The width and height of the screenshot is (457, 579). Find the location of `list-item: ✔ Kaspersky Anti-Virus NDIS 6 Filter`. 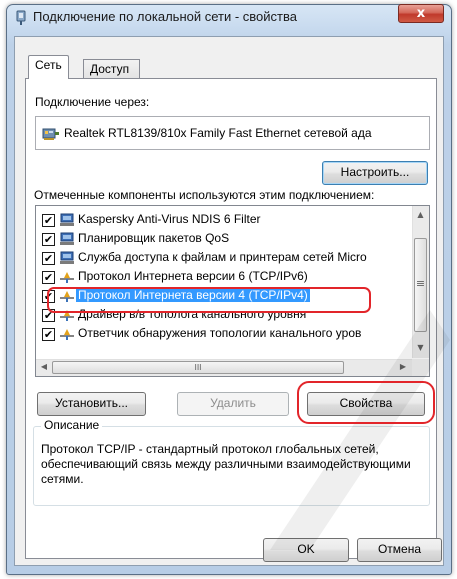

list-item: ✔ Kaspersky Anti-Virus NDIS 6 Filter is located at coordinates (225, 220).